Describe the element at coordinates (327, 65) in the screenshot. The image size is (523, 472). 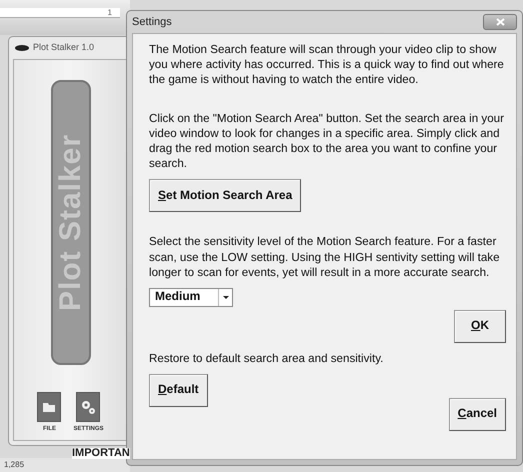
I see `intro-text: The Motion Search feature will scan through your video clip to show you where activity has occurred. This is a quick way to find out where the game is without having to watch the entire video.` at that location.